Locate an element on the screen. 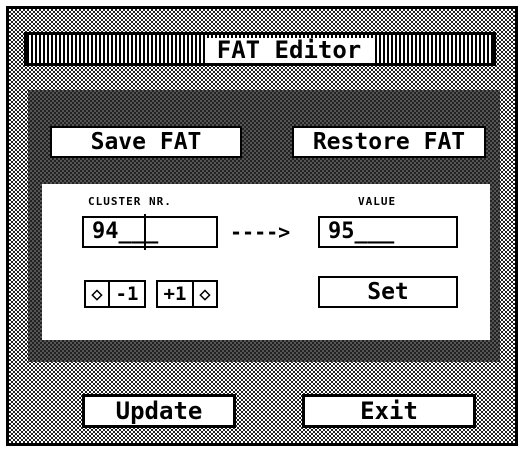 The width and height of the screenshot is (528, 450). decrement-label: -1 is located at coordinates (127, 294).